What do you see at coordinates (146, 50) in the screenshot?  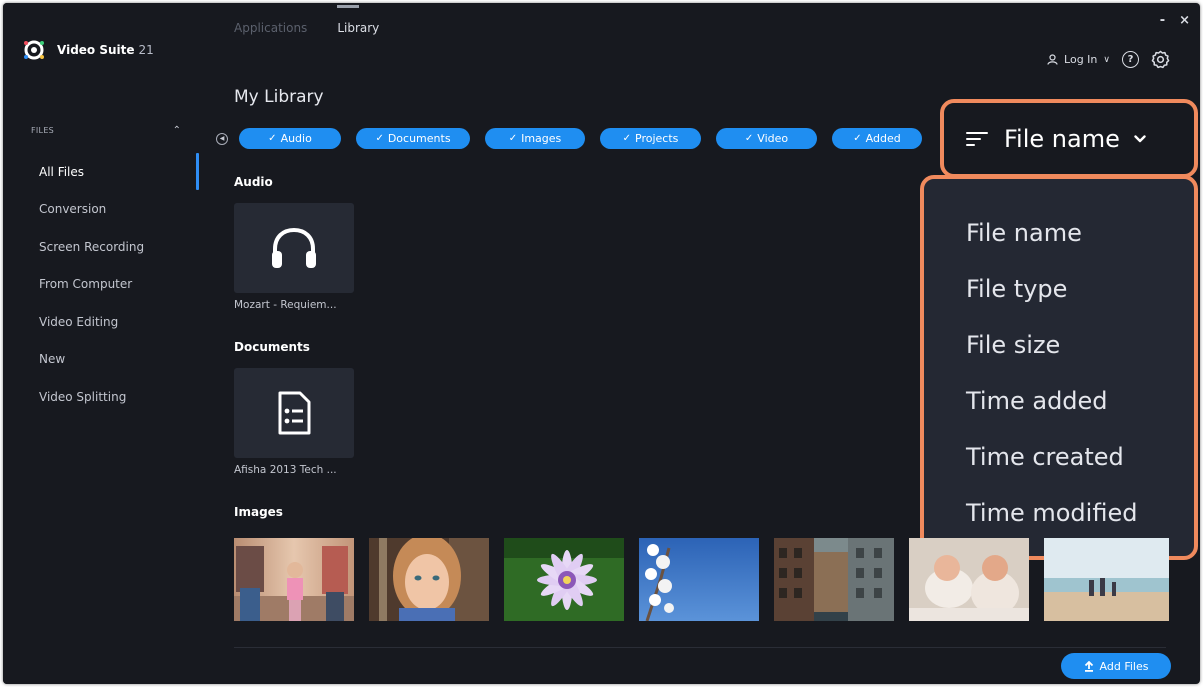 I see `app-version: 21` at bounding box center [146, 50].